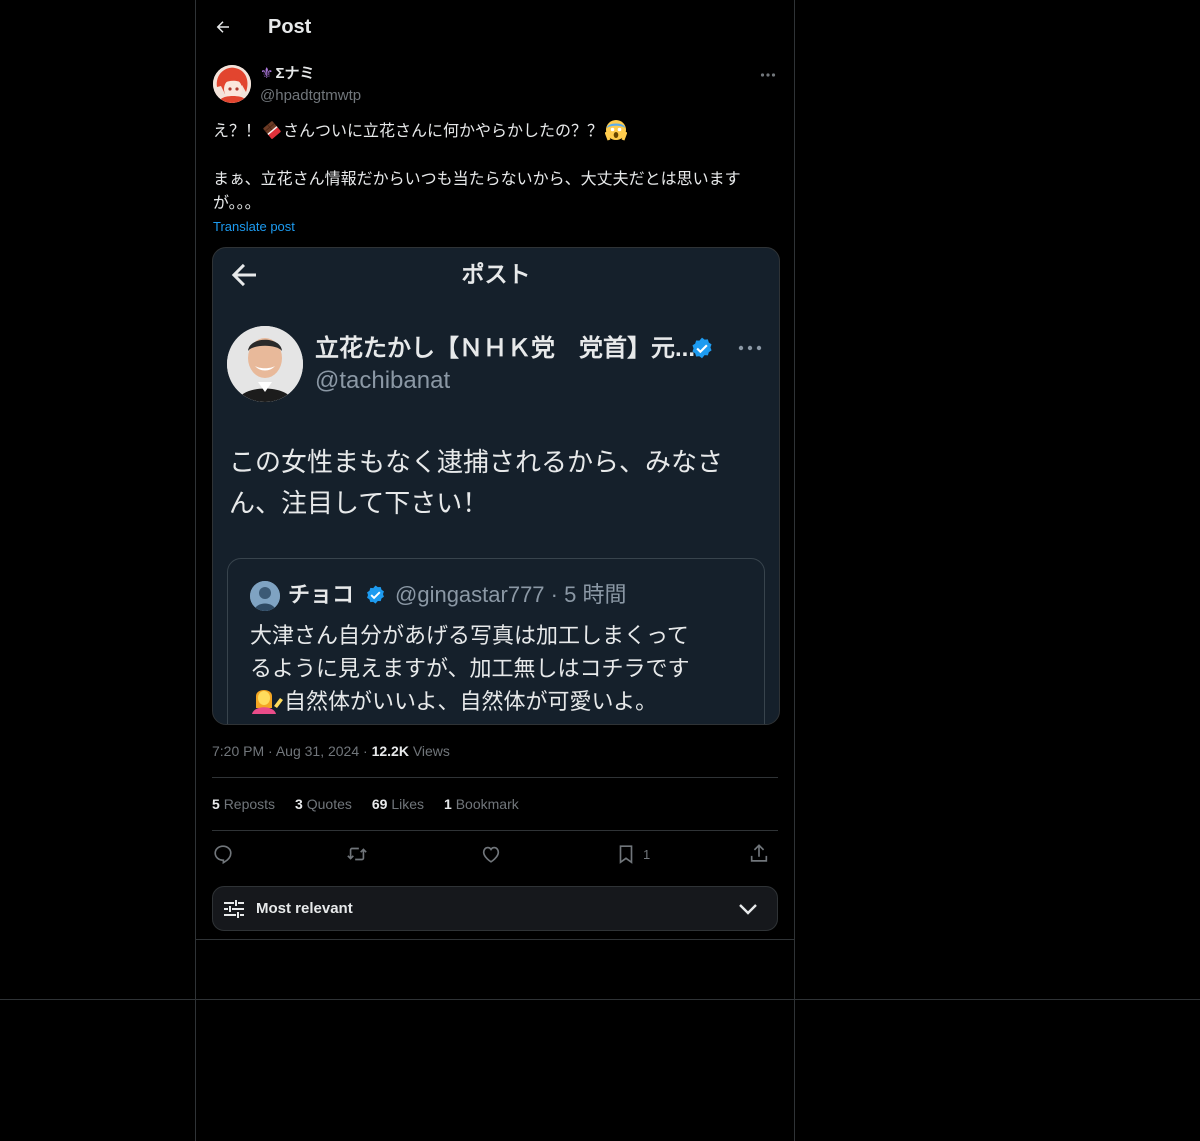 This screenshot has width=1200, height=1141. What do you see at coordinates (329, 804) in the screenshot?
I see `quotes-label: Quotes` at bounding box center [329, 804].